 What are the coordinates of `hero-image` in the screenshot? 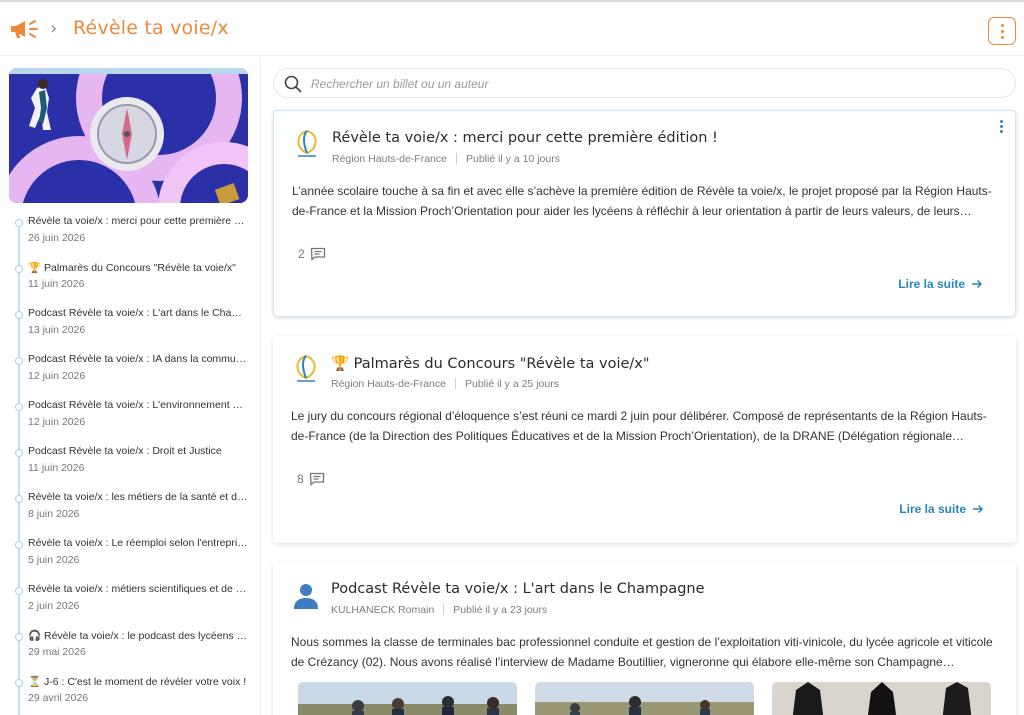 It's located at (128, 135).